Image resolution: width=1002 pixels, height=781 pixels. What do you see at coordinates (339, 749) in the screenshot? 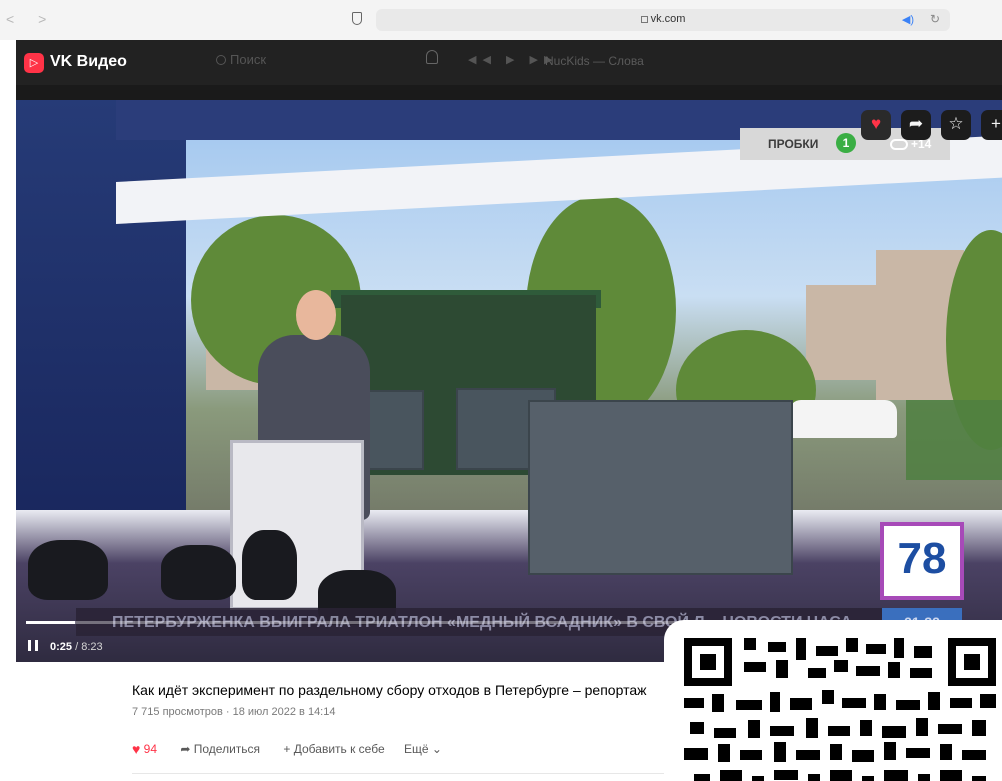
I see `add-label: Добавить к себе` at bounding box center [339, 749].